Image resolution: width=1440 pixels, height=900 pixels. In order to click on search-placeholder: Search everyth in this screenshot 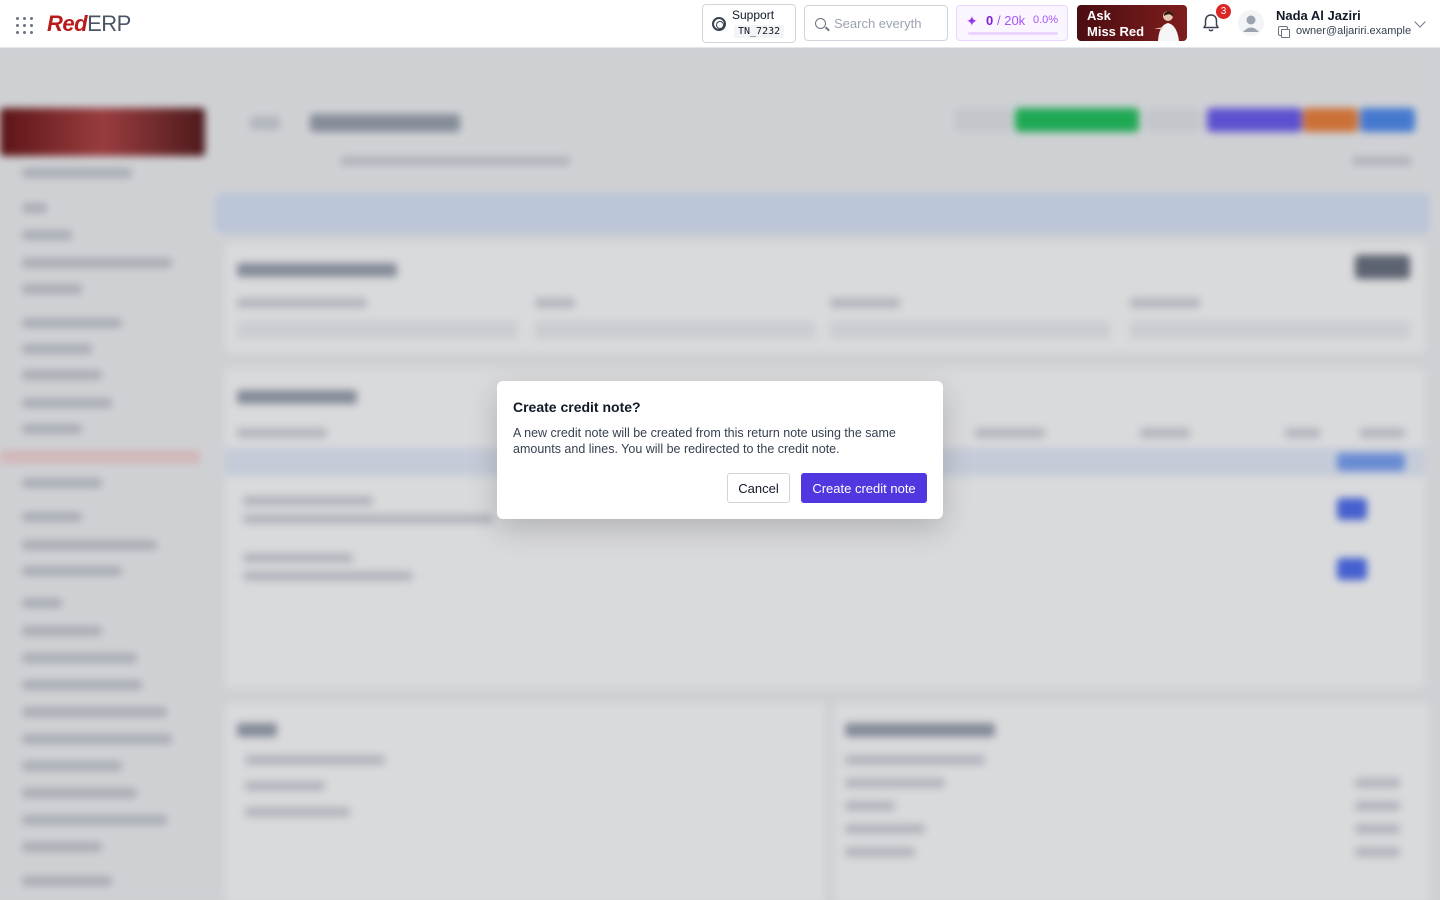, I will do `click(878, 23)`.